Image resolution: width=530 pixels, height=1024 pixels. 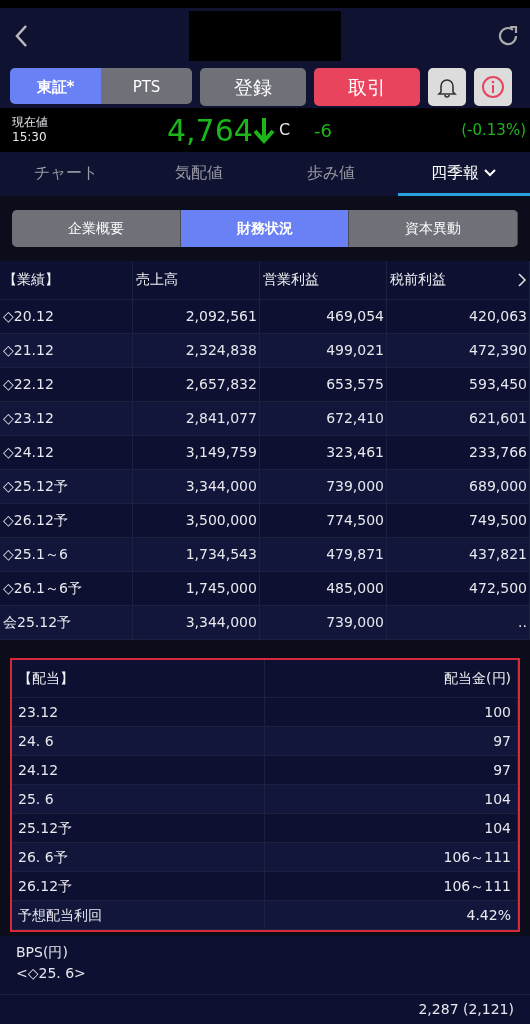 I want to click on table-cell: 653,575, so click(x=355, y=383).